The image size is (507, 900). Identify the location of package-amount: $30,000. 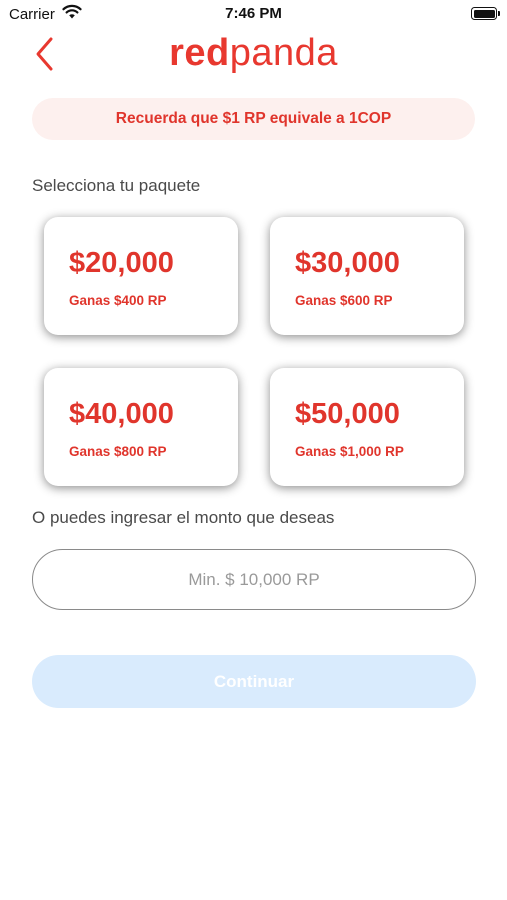
(347, 263).